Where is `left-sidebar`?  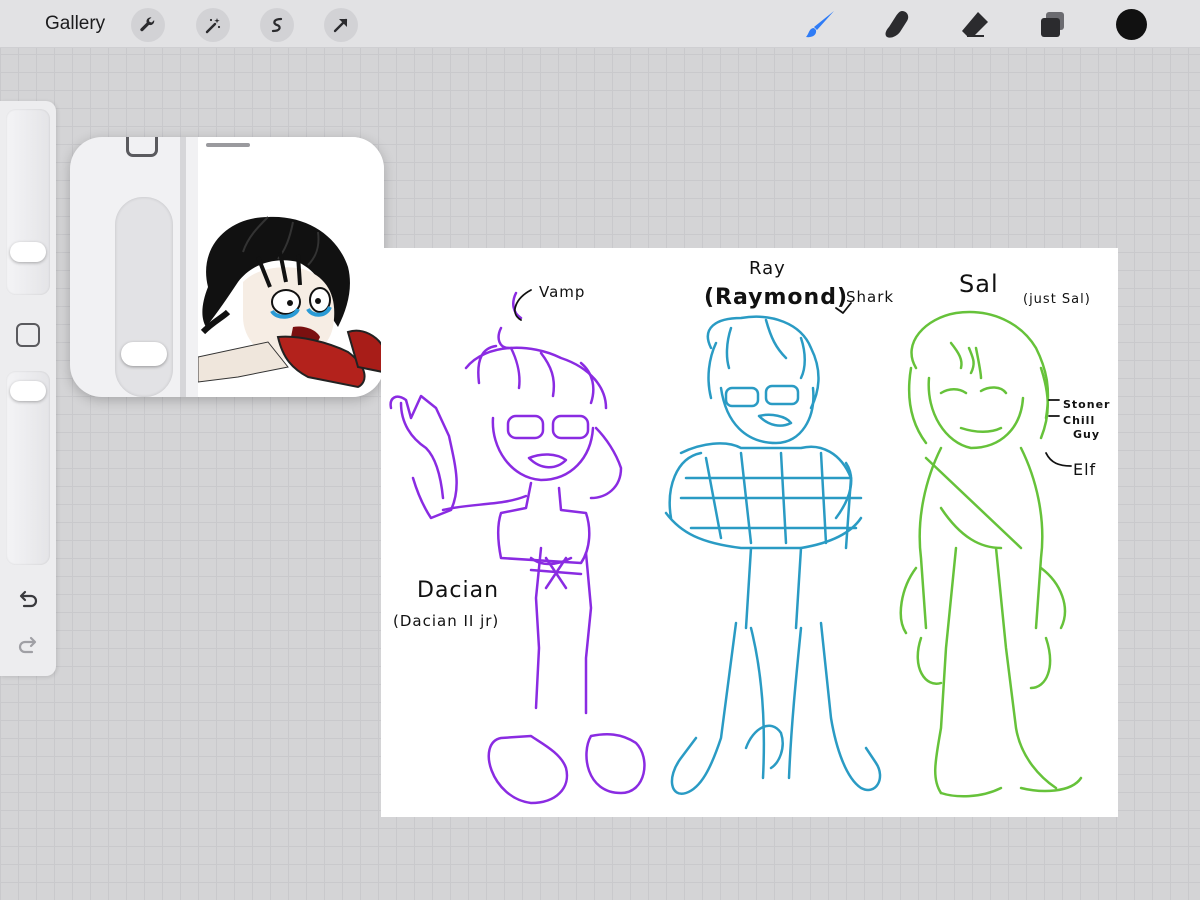
left-sidebar is located at coordinates (28, 388).